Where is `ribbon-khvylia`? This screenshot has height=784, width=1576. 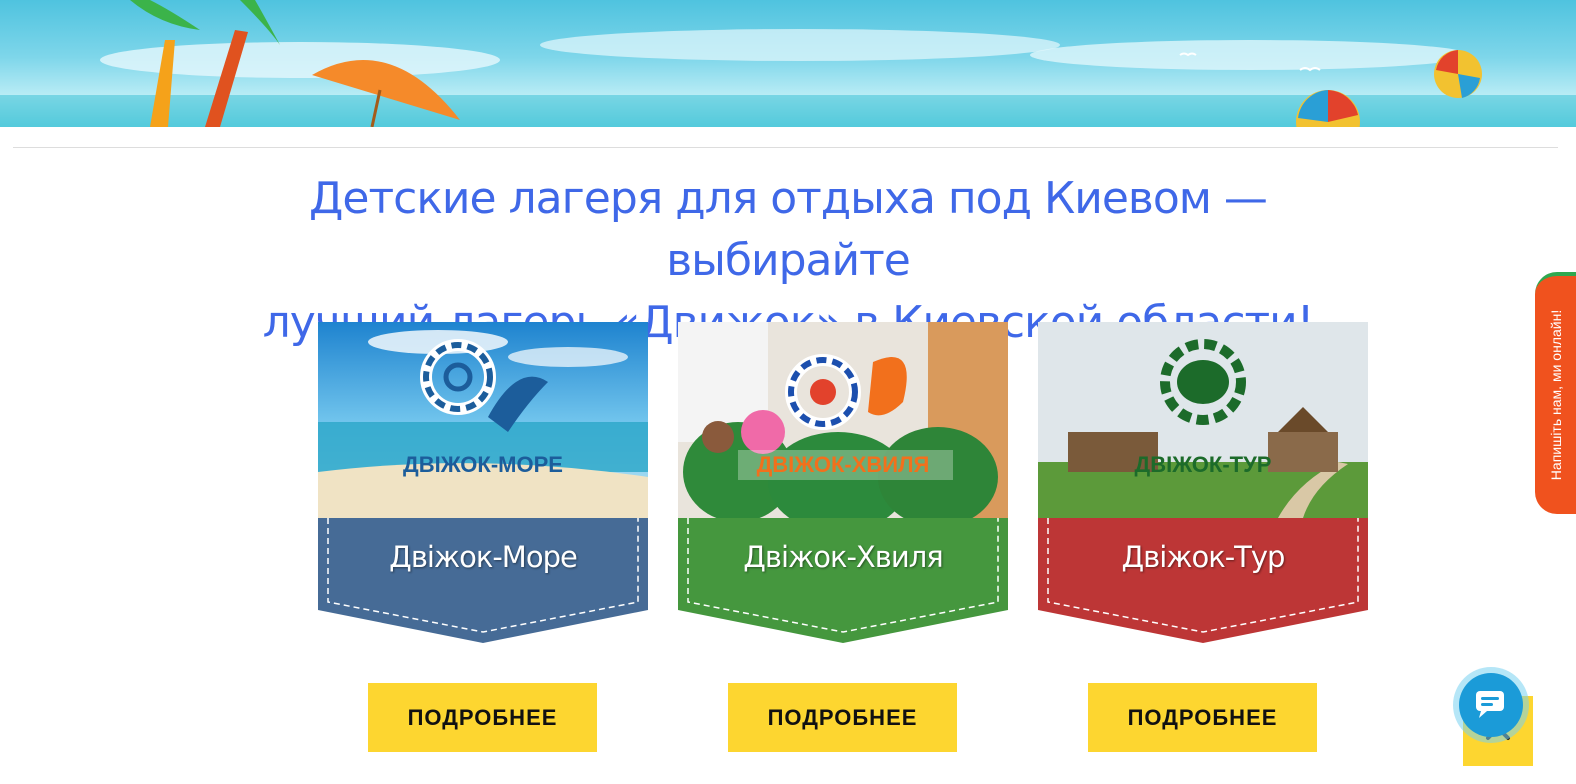 ribbon-khvylia is located at coordinates (843, 580).